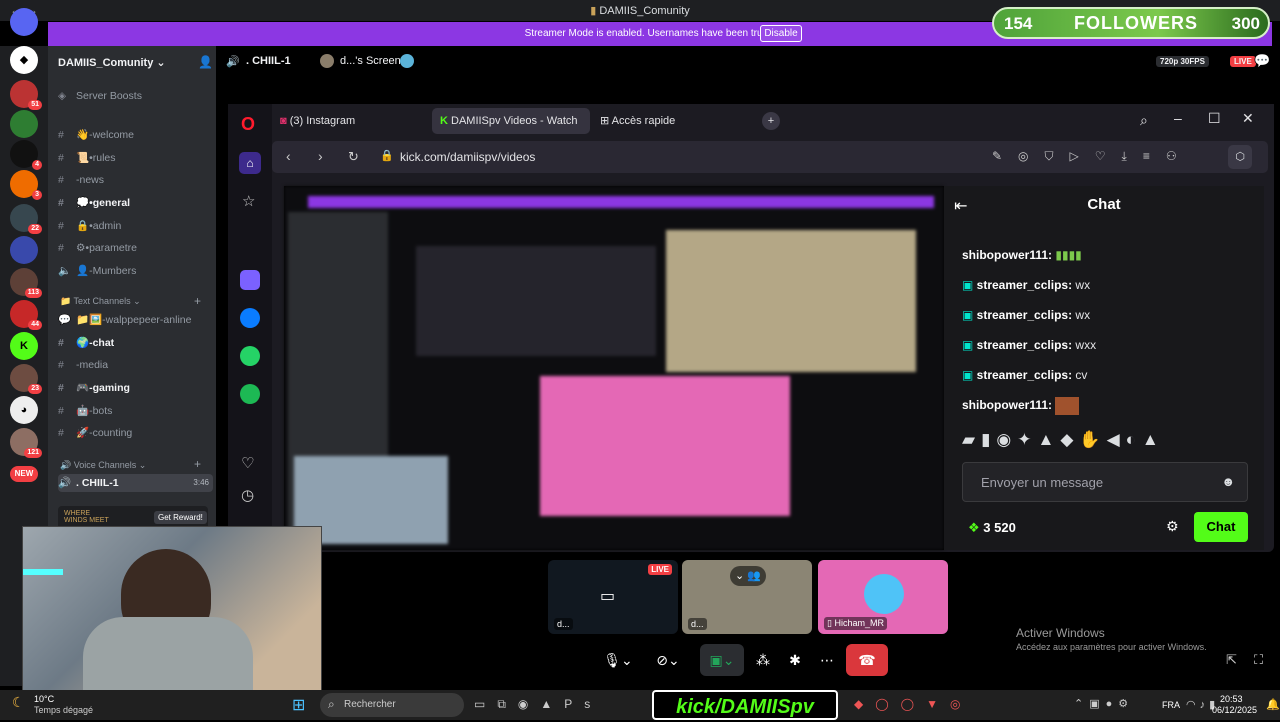 The height and width of the screenshot is (722, 1280). I want to click on url-field: kick.com/damiispv/videos, so click(467, 157).